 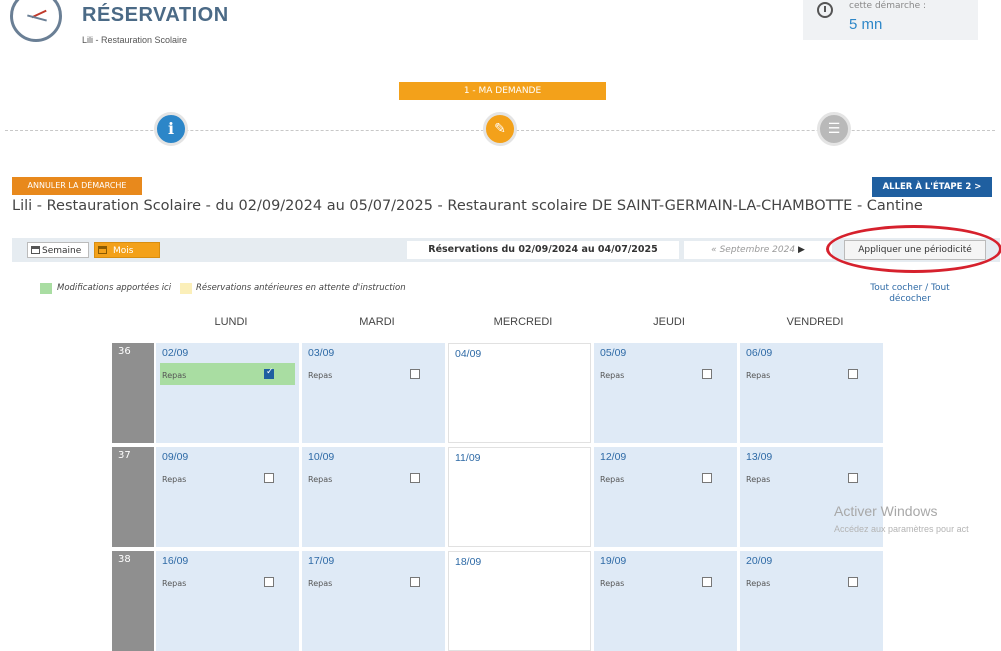 What do you see at coordinates (133, 497) in the screenshot?
I see `week-number: 37` at bounding box center [133, 497].